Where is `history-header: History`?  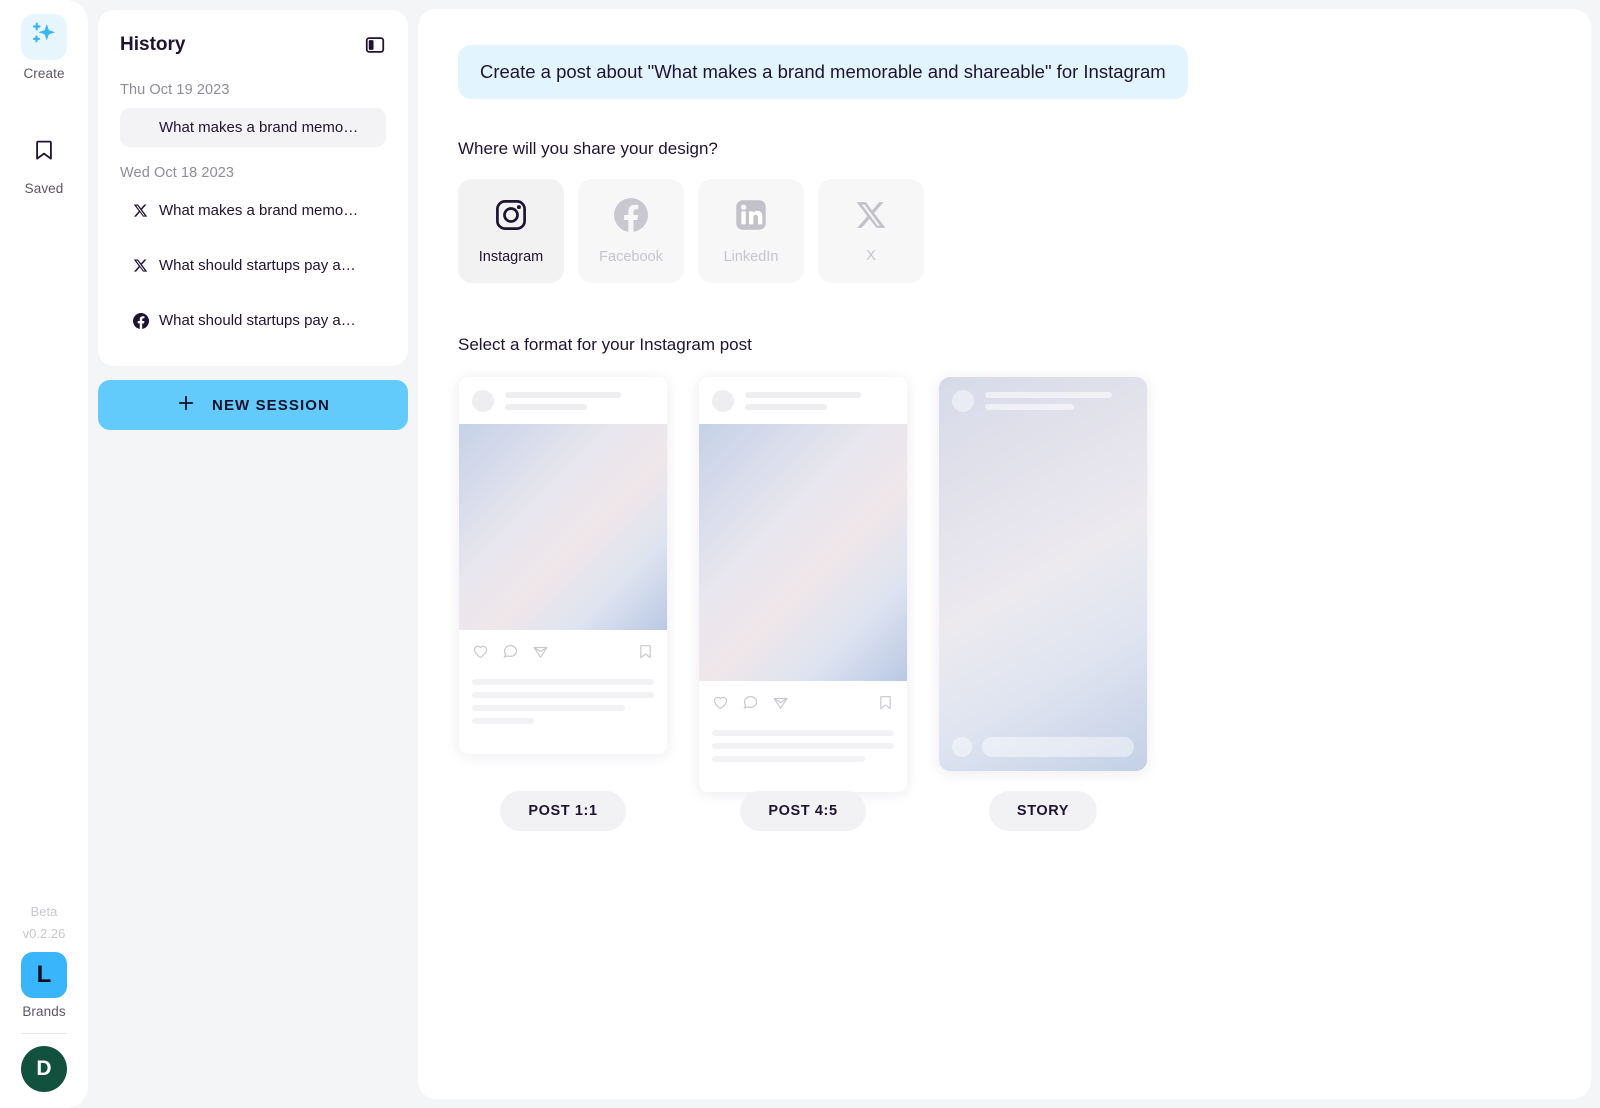 history-header: History is located at coordinates (253, 45).